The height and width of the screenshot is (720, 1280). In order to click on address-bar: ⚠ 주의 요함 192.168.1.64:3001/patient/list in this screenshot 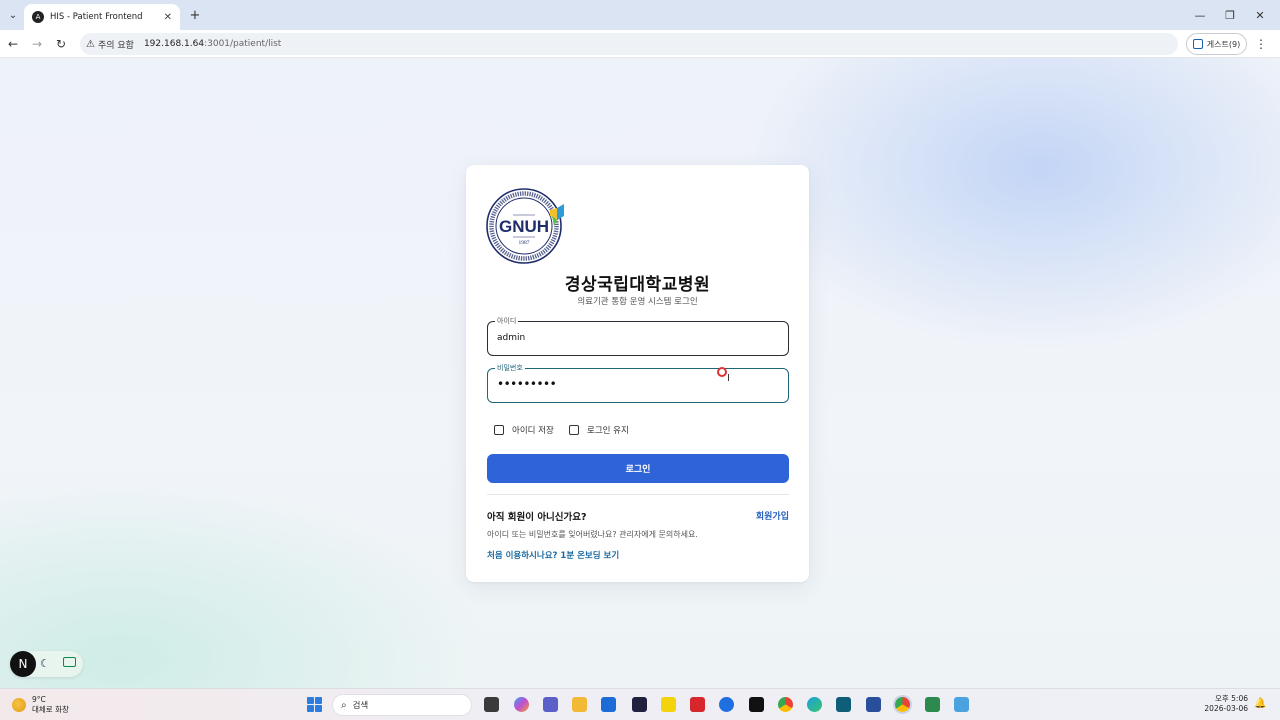, I will do `click(629, 44)`.